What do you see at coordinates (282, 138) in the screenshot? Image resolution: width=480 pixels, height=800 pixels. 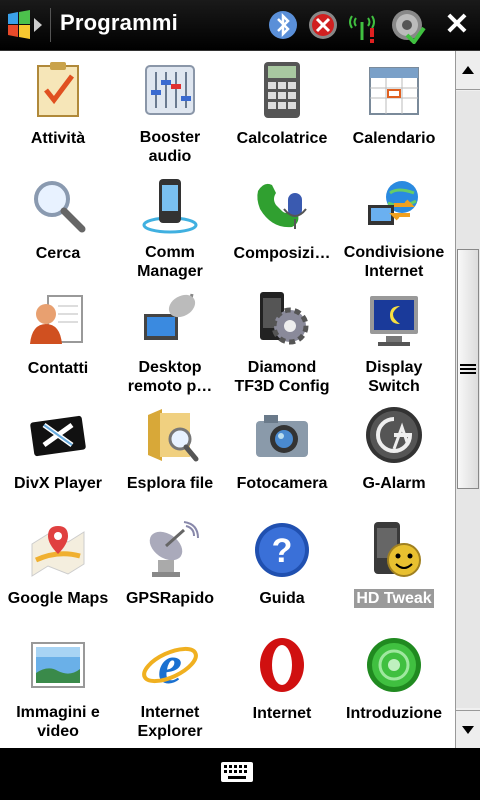 I see `program-label: Calcolatrice` at bounding box center [282, 138].